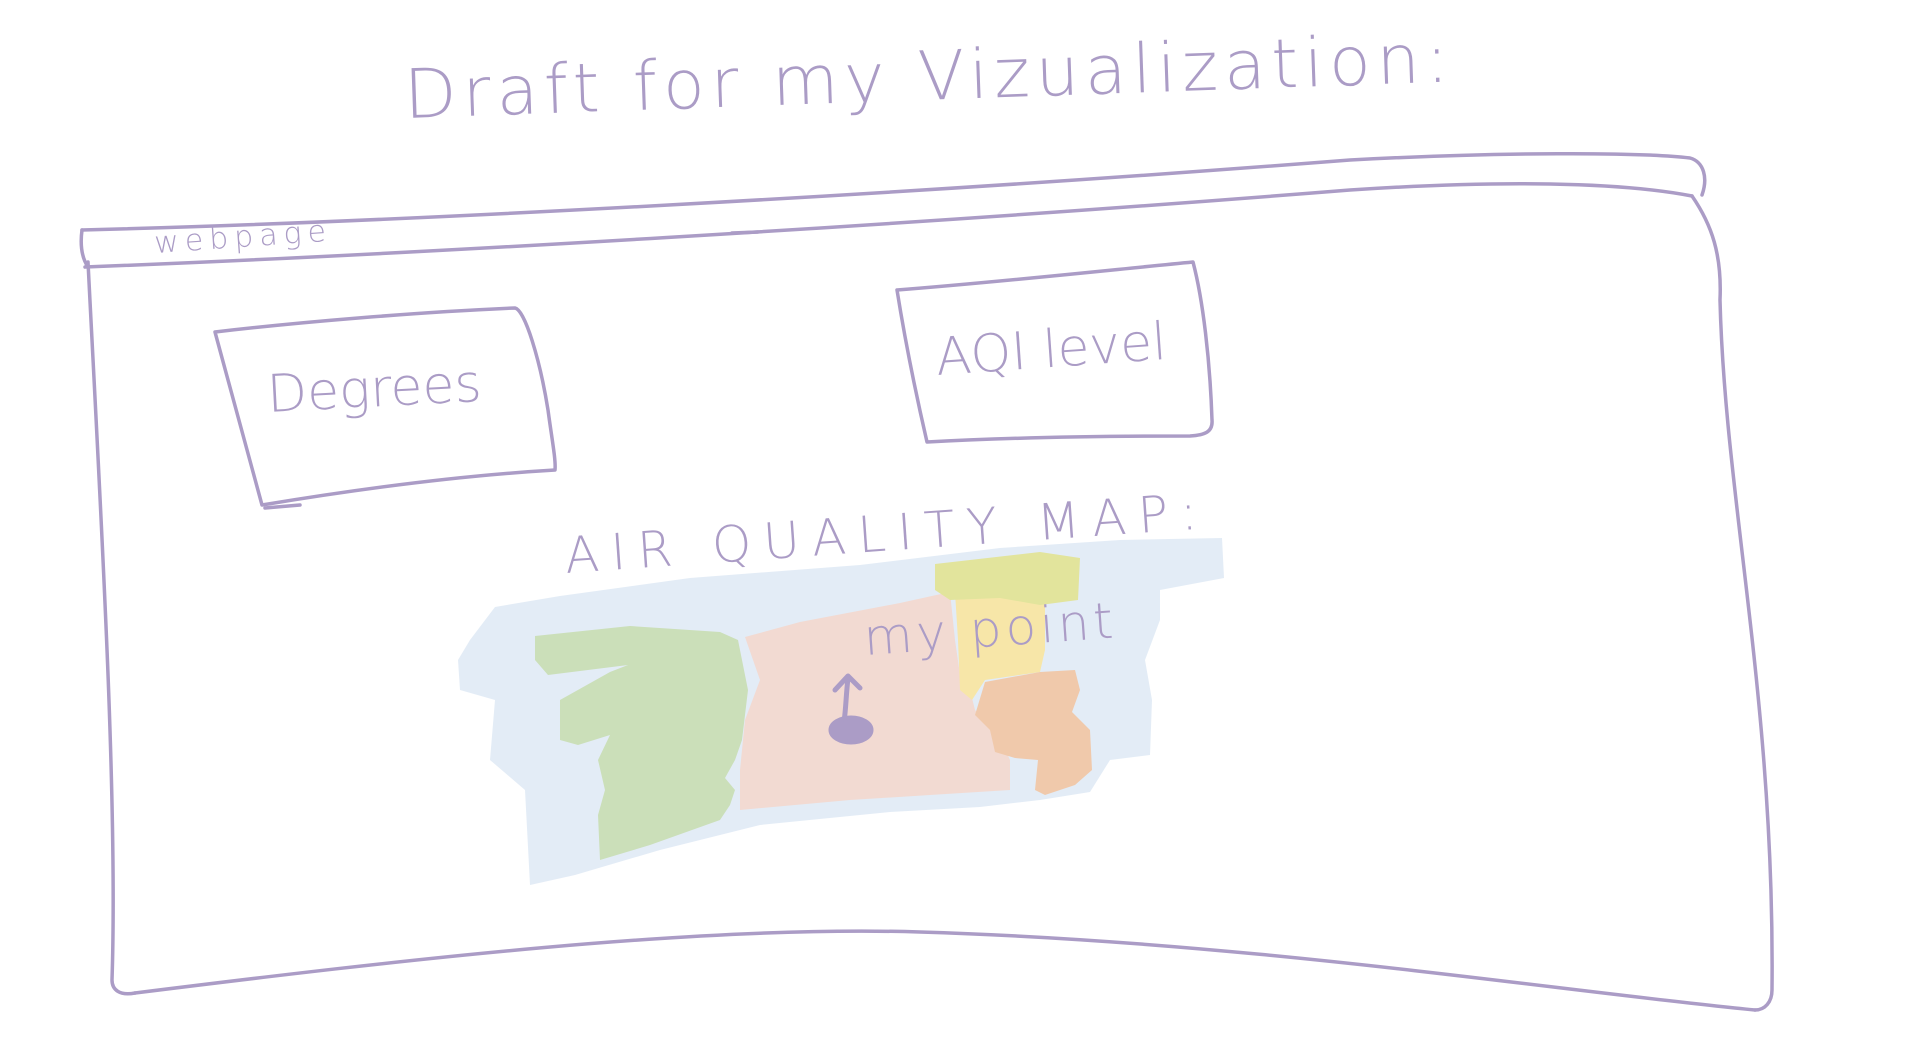 This screenshot has height=1060, width=1920. What do you see at coordinates (745, 232) in the screenshot?
I see `window-bar-tick` at bounding box center [745, 232].